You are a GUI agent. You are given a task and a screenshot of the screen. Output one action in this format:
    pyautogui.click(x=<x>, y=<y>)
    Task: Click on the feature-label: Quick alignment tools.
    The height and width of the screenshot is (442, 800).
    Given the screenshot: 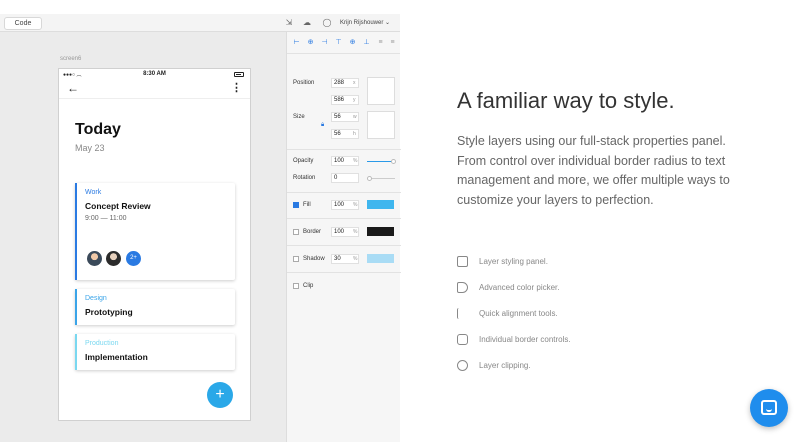 What is the action you would take?
    pyautogui.click(x=518, y=313)
    